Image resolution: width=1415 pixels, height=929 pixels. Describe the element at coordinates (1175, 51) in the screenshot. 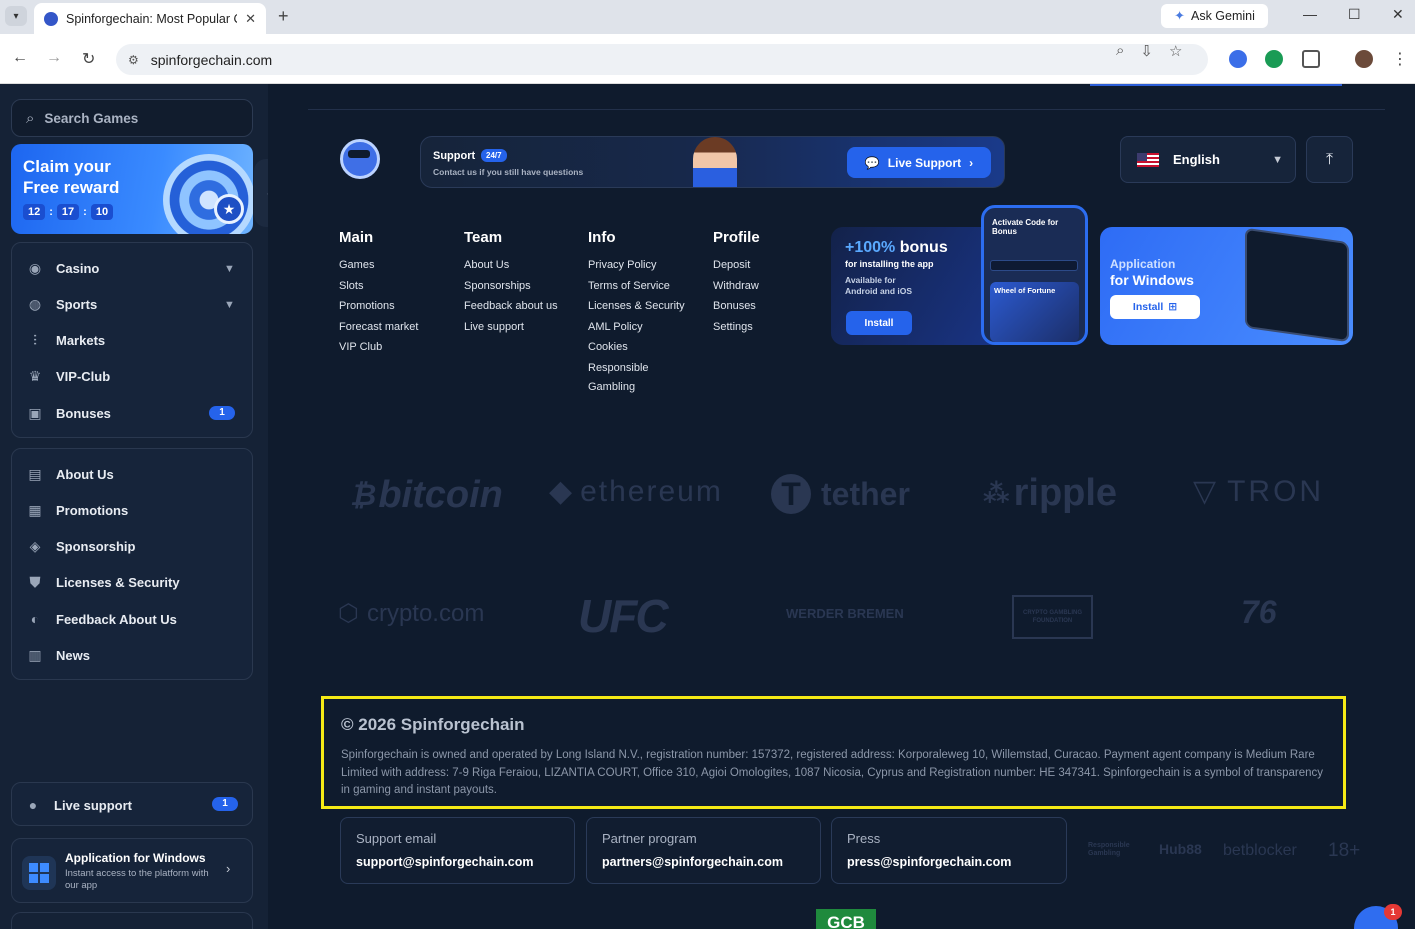

I see `bookmark-star-icon: ☆` at that location.